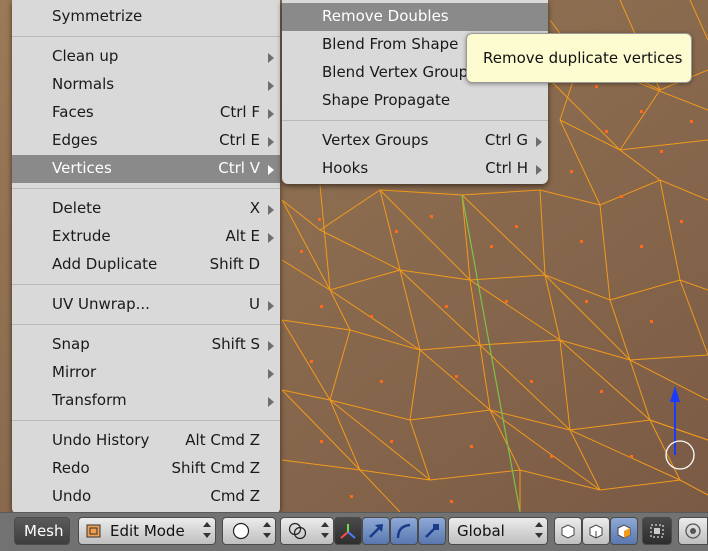 This screenshot has height=551, width=708. I want to click on menu-item-label: Symmetrize, so click(97, 16).